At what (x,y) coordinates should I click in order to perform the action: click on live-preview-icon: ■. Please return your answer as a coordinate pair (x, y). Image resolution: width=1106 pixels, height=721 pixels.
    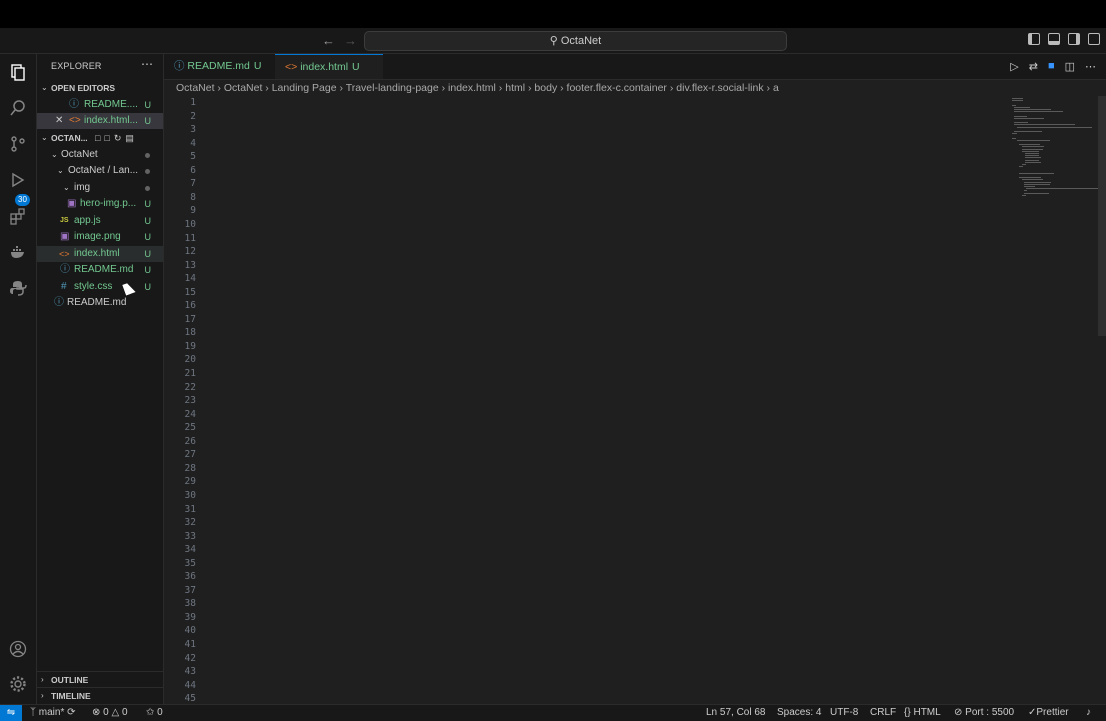
    Looking at the image, I should click on (1051, 66).